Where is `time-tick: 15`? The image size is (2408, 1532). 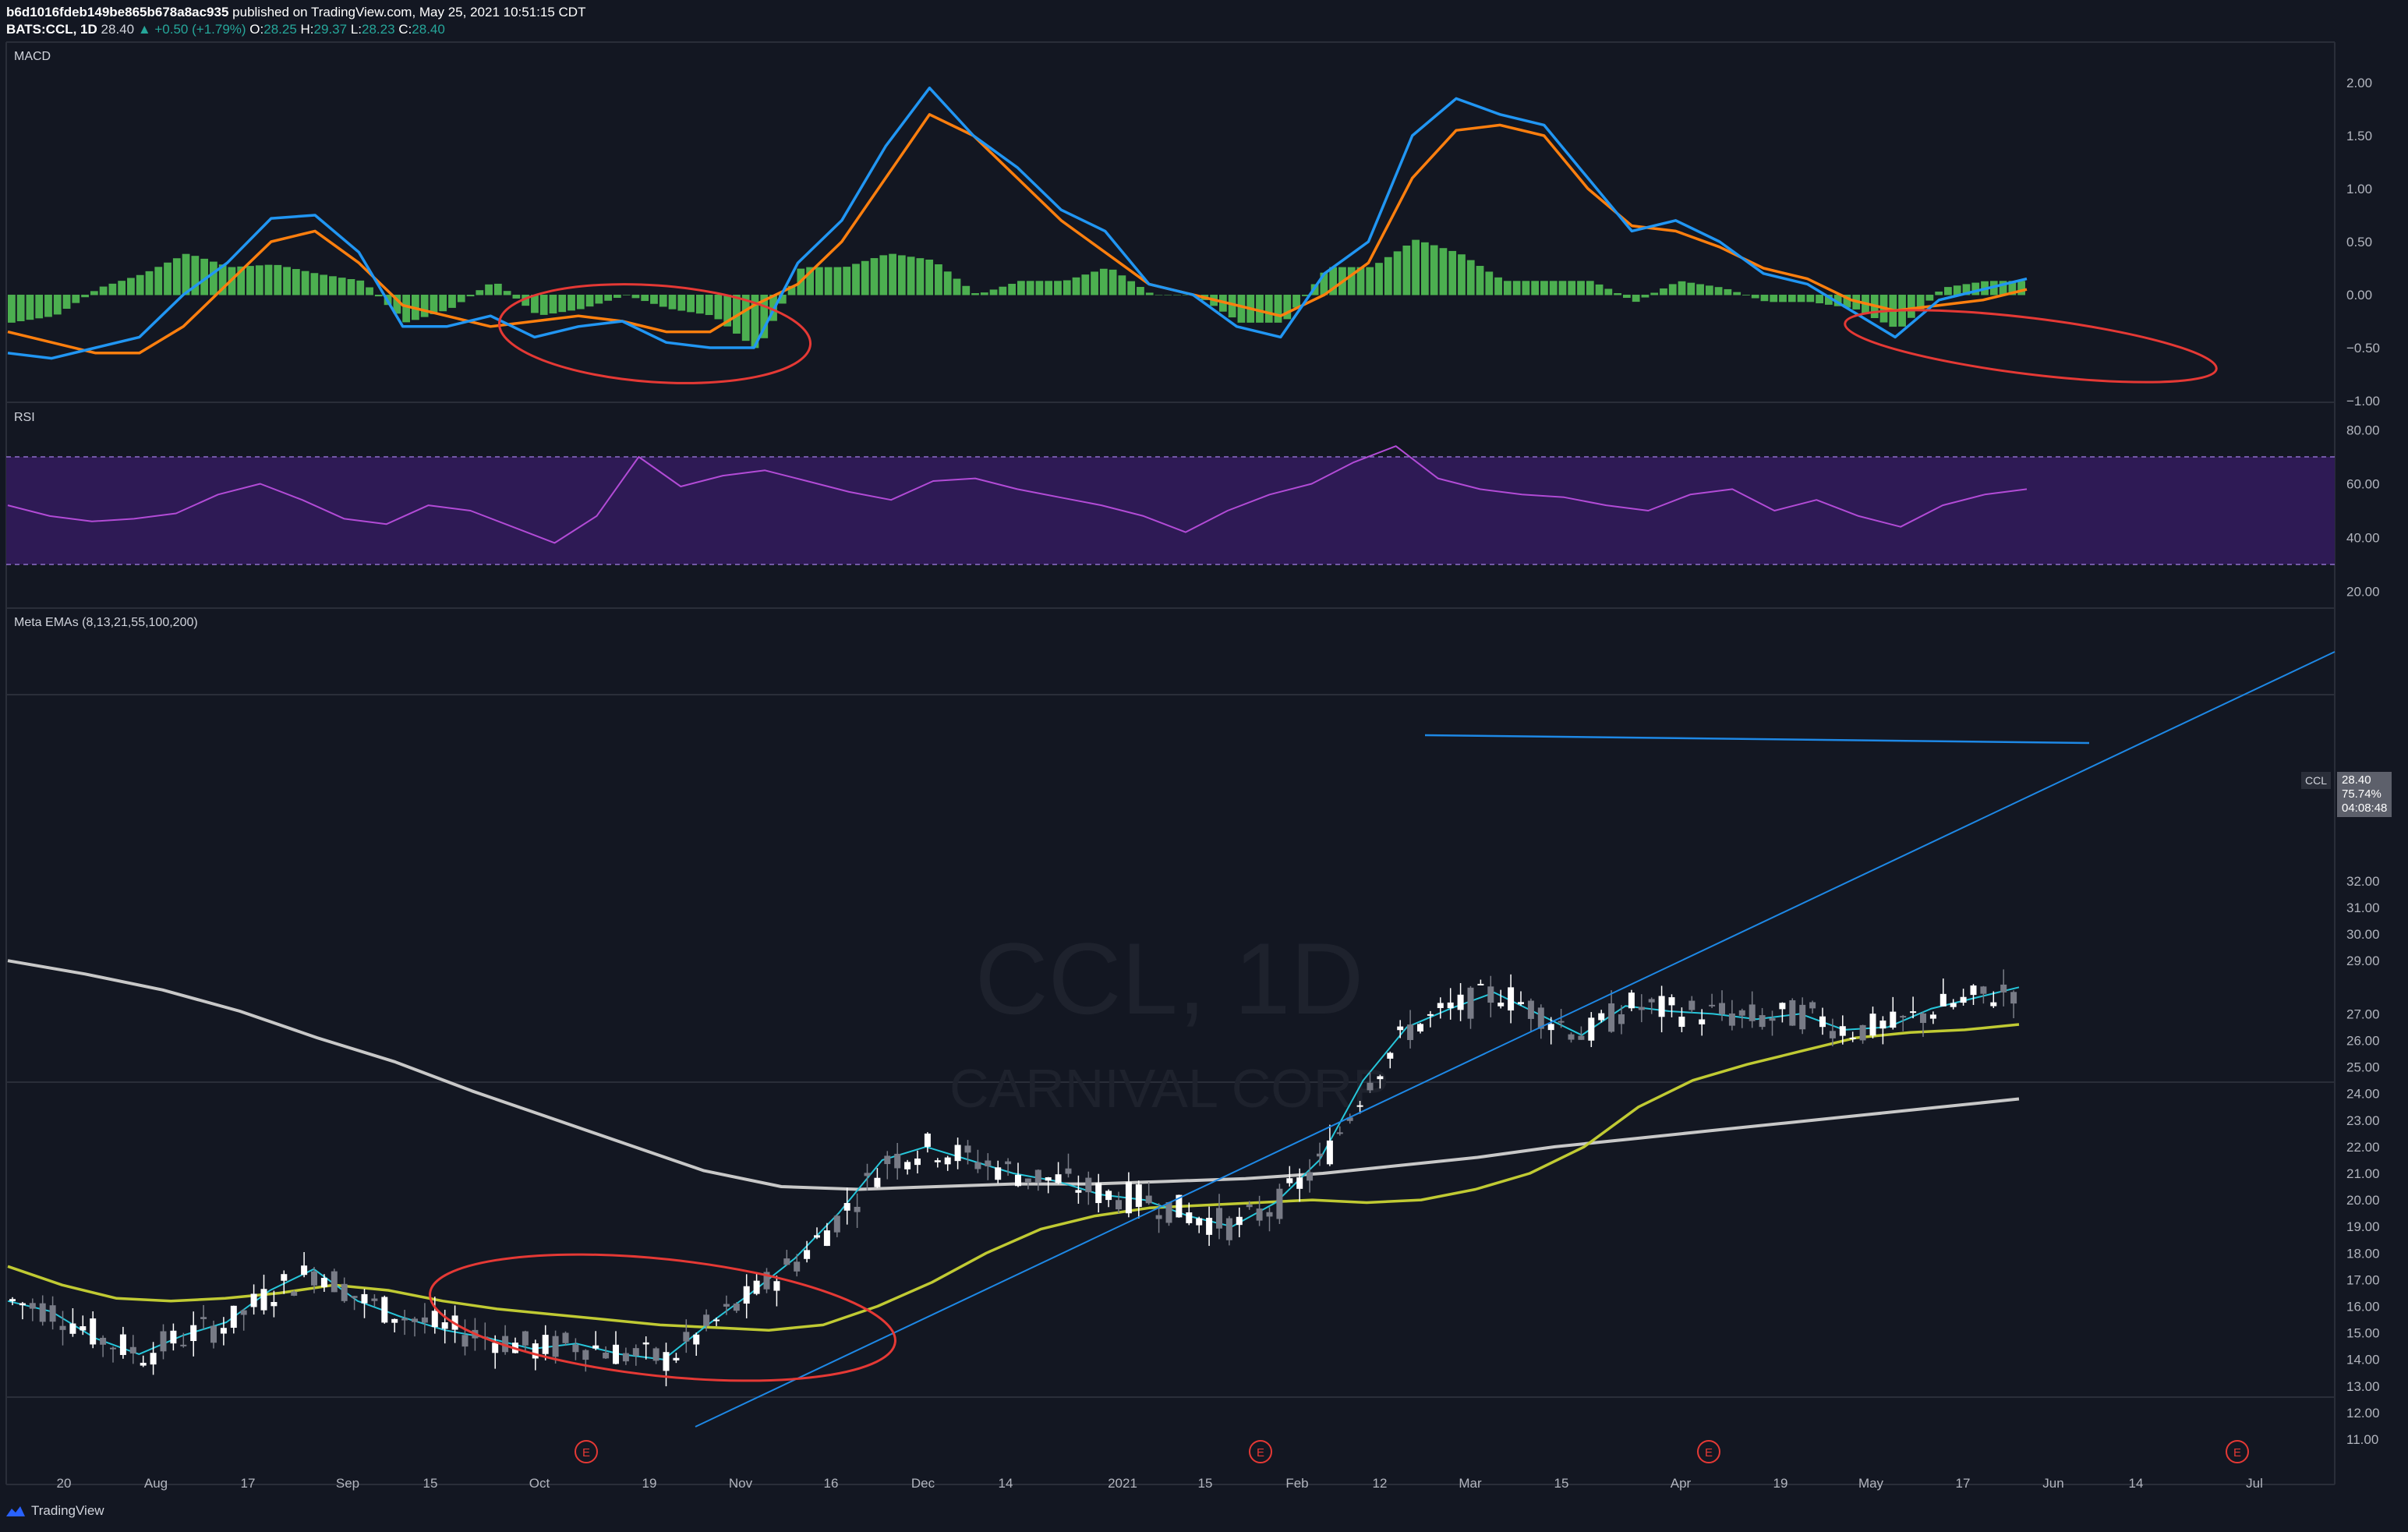
time-tick: 15 is located at coordinates (1205, 1483).